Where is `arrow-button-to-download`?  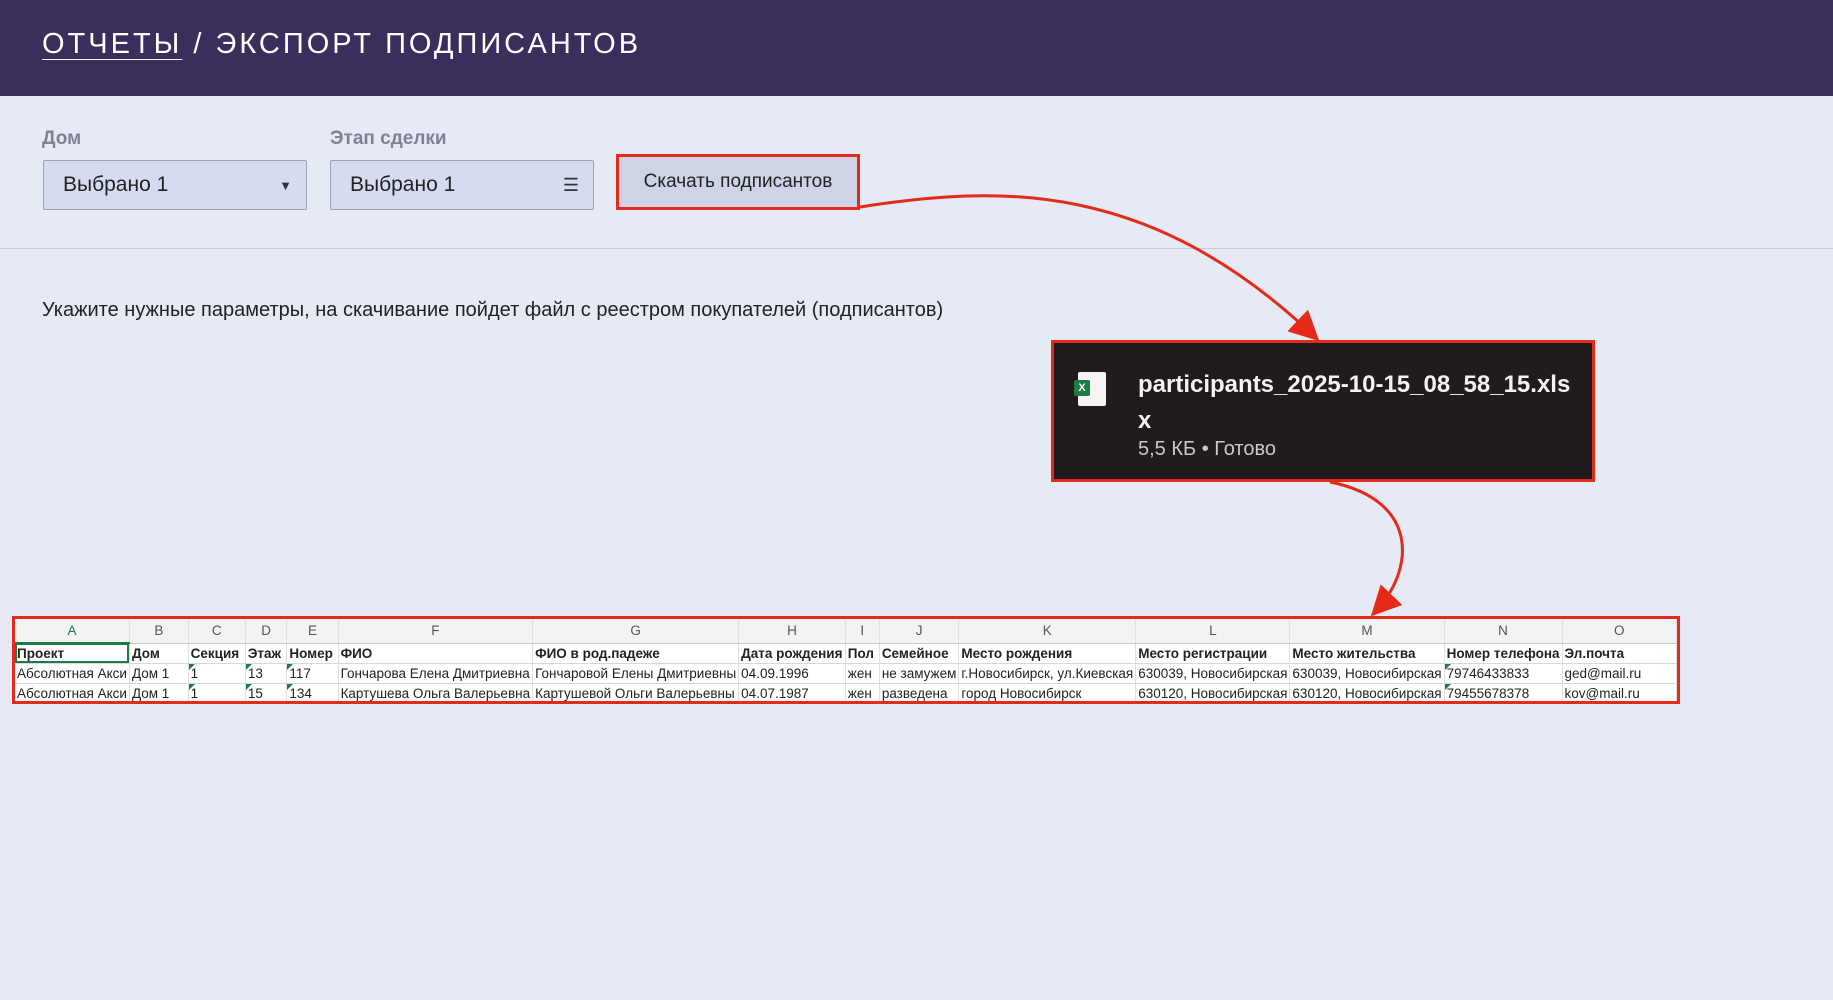
arrow-button-to-download is located at coordinates (1089, 268).